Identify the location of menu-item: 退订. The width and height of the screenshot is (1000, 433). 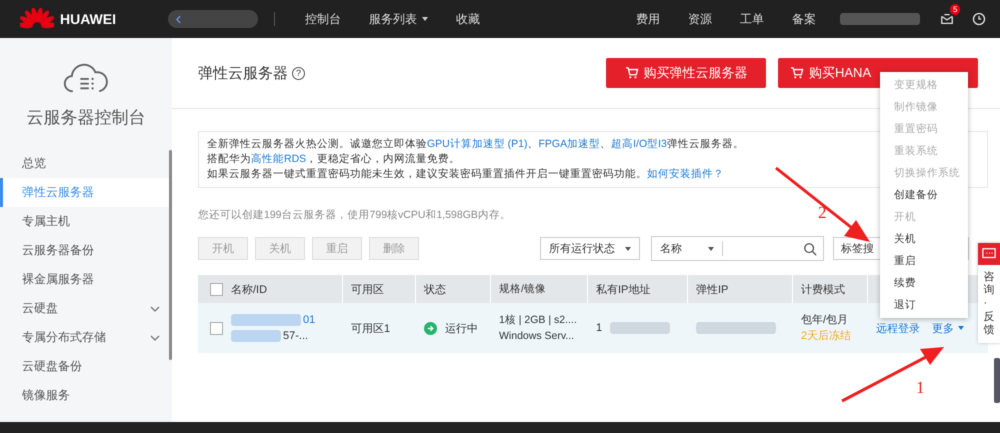
(924, 305).